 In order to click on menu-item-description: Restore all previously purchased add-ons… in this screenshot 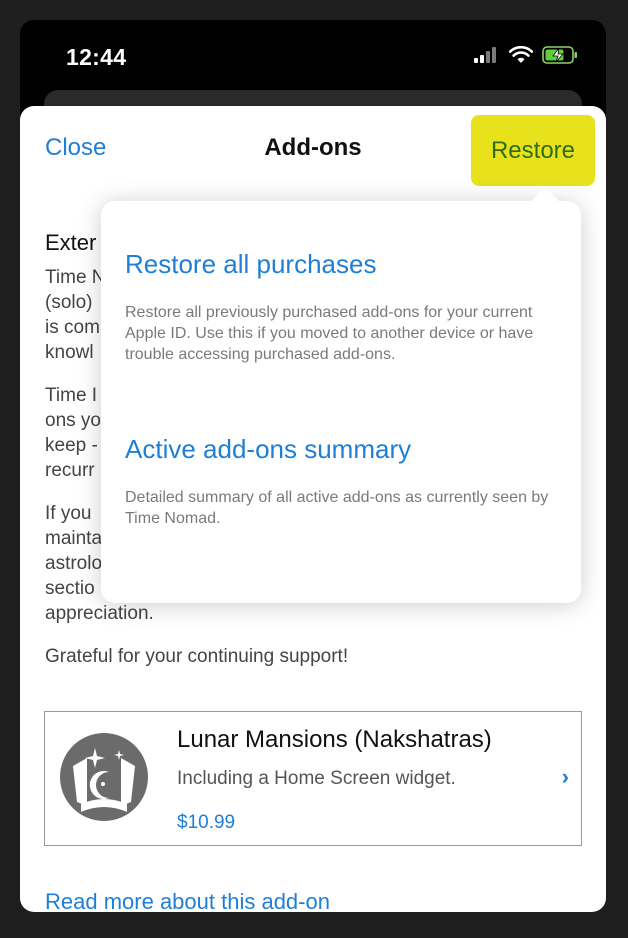, I will do `click(329, 333)`.